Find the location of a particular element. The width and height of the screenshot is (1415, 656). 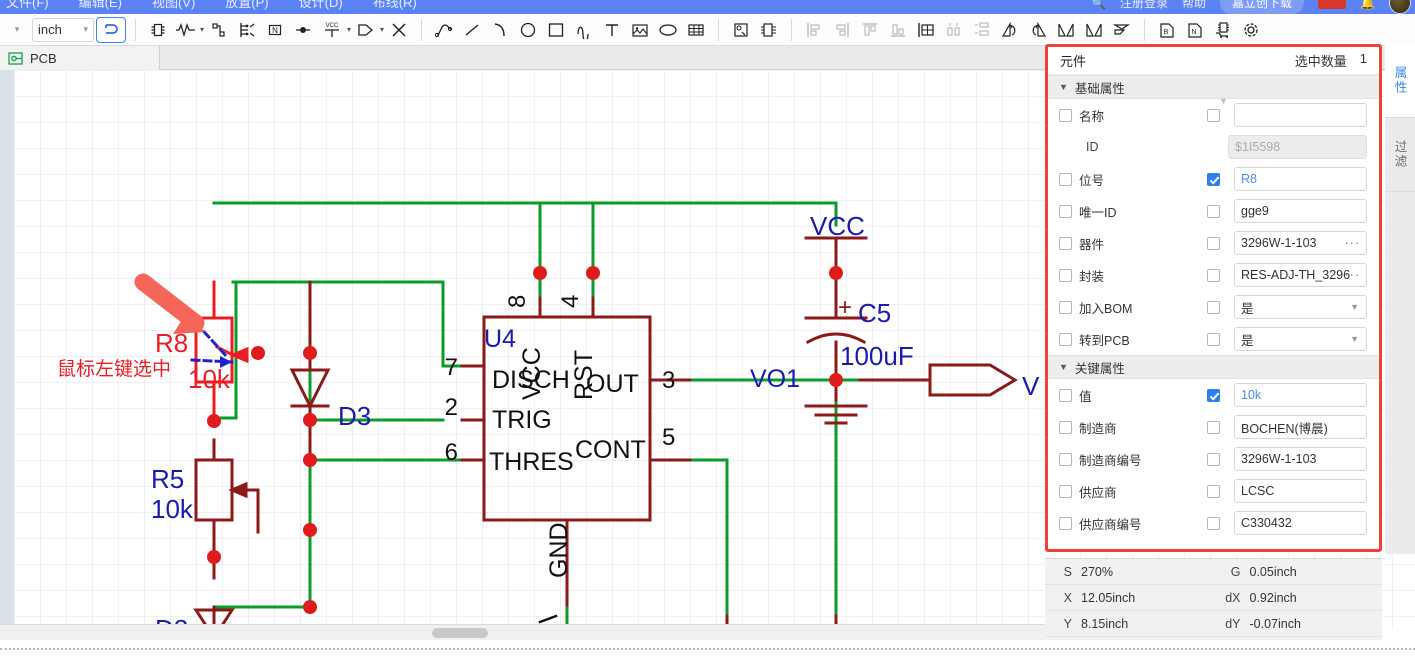

align-right-button is located at coordinates (842, 30).